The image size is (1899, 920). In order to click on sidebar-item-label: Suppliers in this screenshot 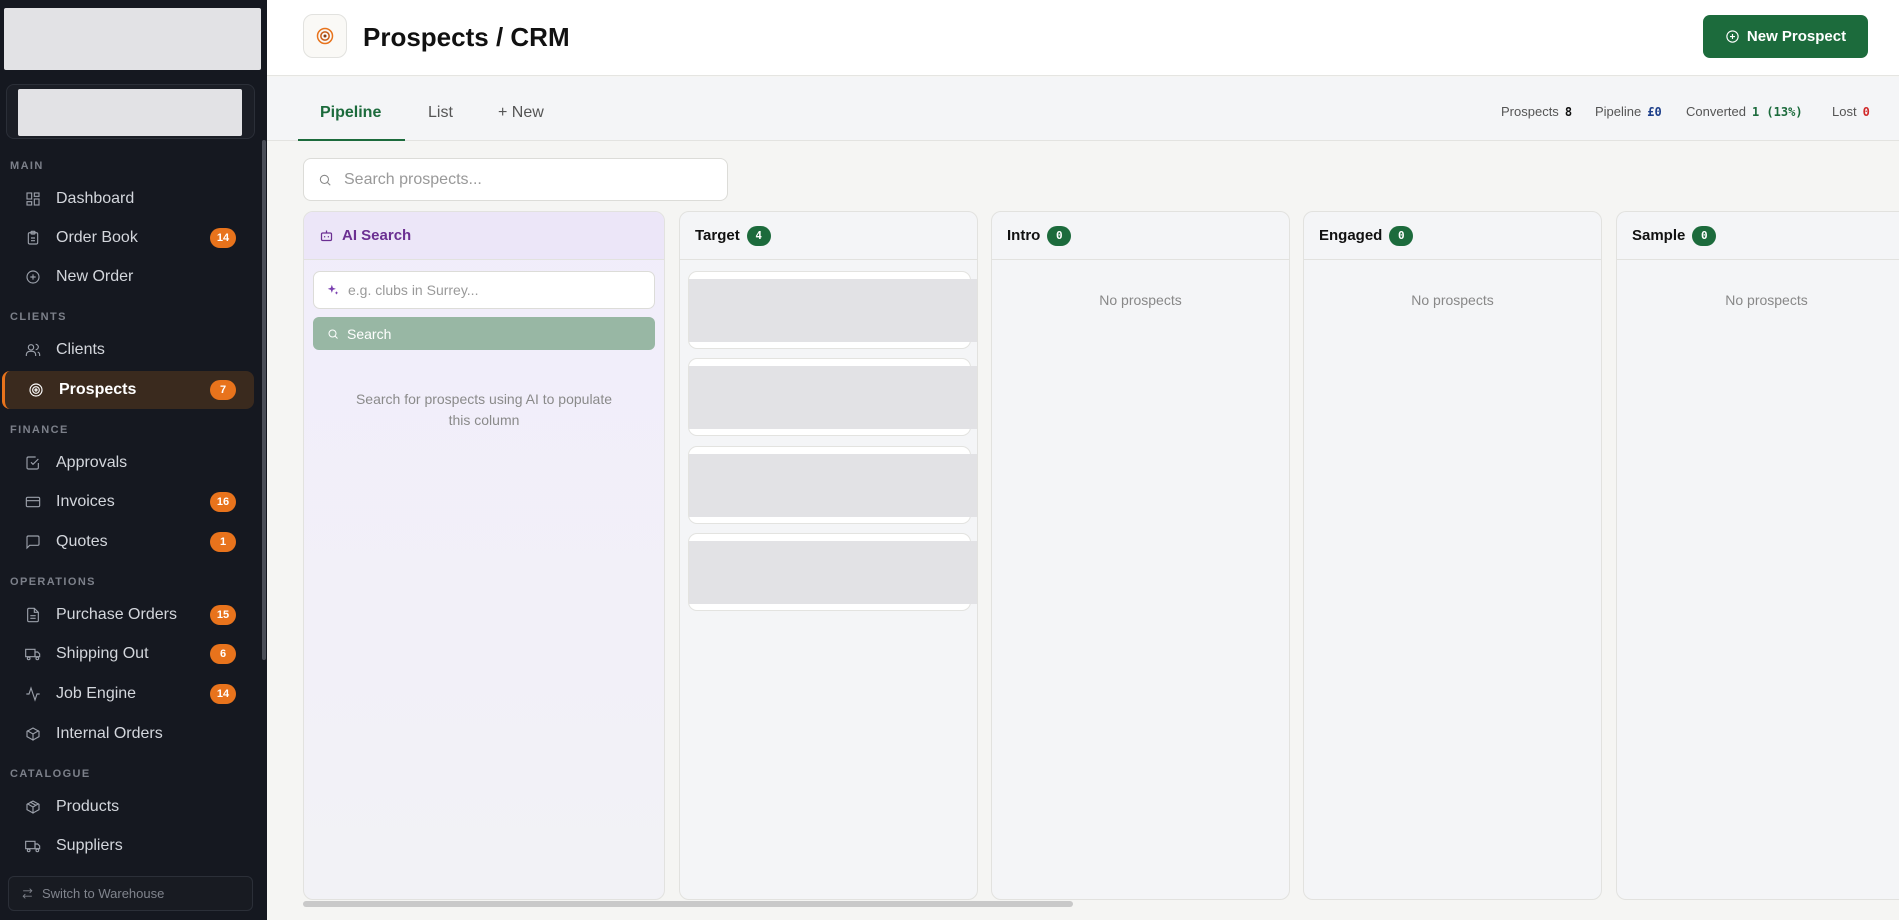, I will do `click(89, 845)`.